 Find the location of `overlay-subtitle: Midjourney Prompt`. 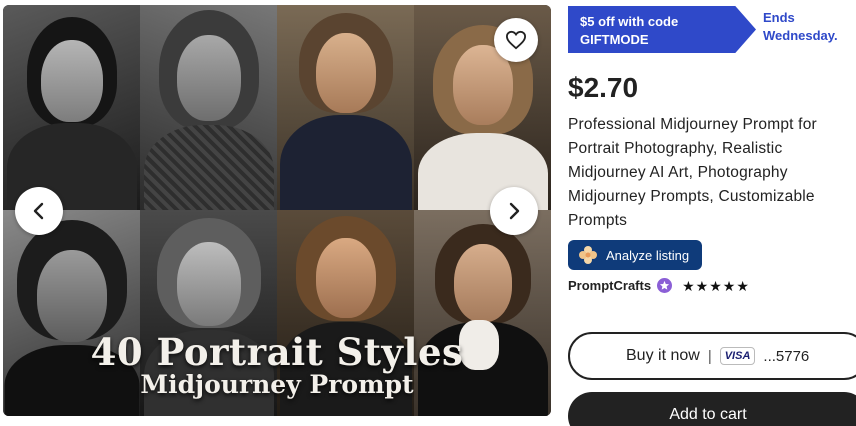

overlay-subtitle: Midjourney Prompt is located at coordinates (277, 384).